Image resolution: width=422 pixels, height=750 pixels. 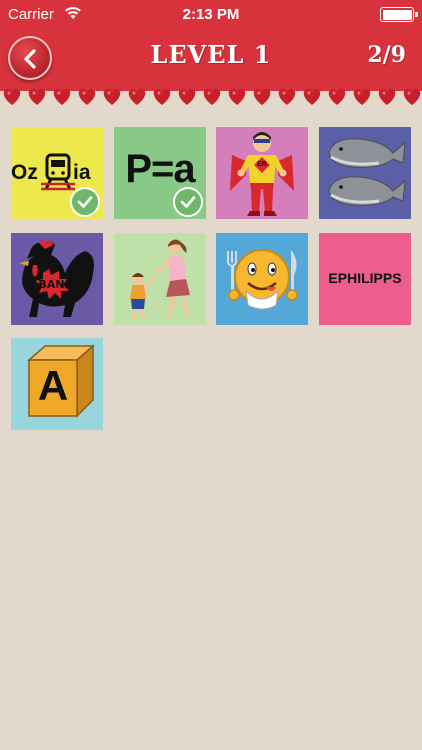 What do you see at coordinates (386, 55) in the screenshot?
I see `level-progress: 2/9` at bounding box center [386, 55].